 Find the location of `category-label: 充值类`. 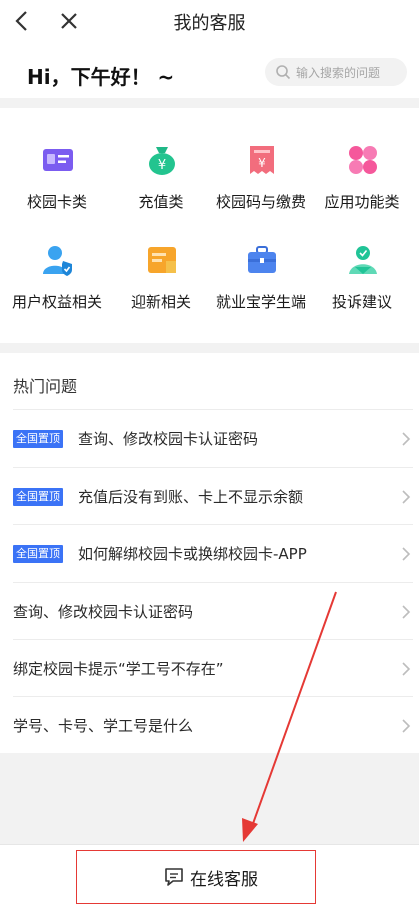

category-label: 充值类 is located at coordinates (161, 202).